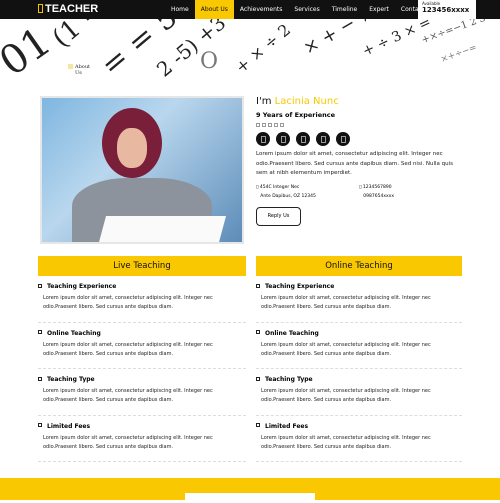  What do you see at coordinates (343, 139) in the screenshot?
I see `pinterest-icon` at bounding box center [343, 139].